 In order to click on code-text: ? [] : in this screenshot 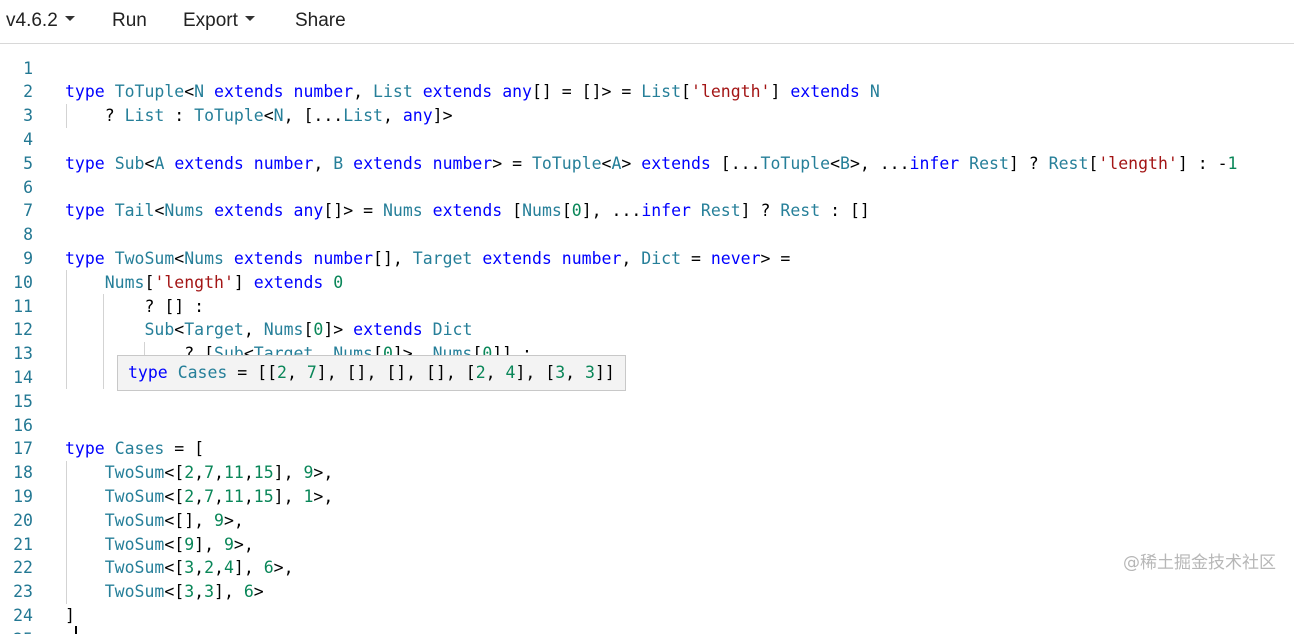, I will do `click(134, 307)`.